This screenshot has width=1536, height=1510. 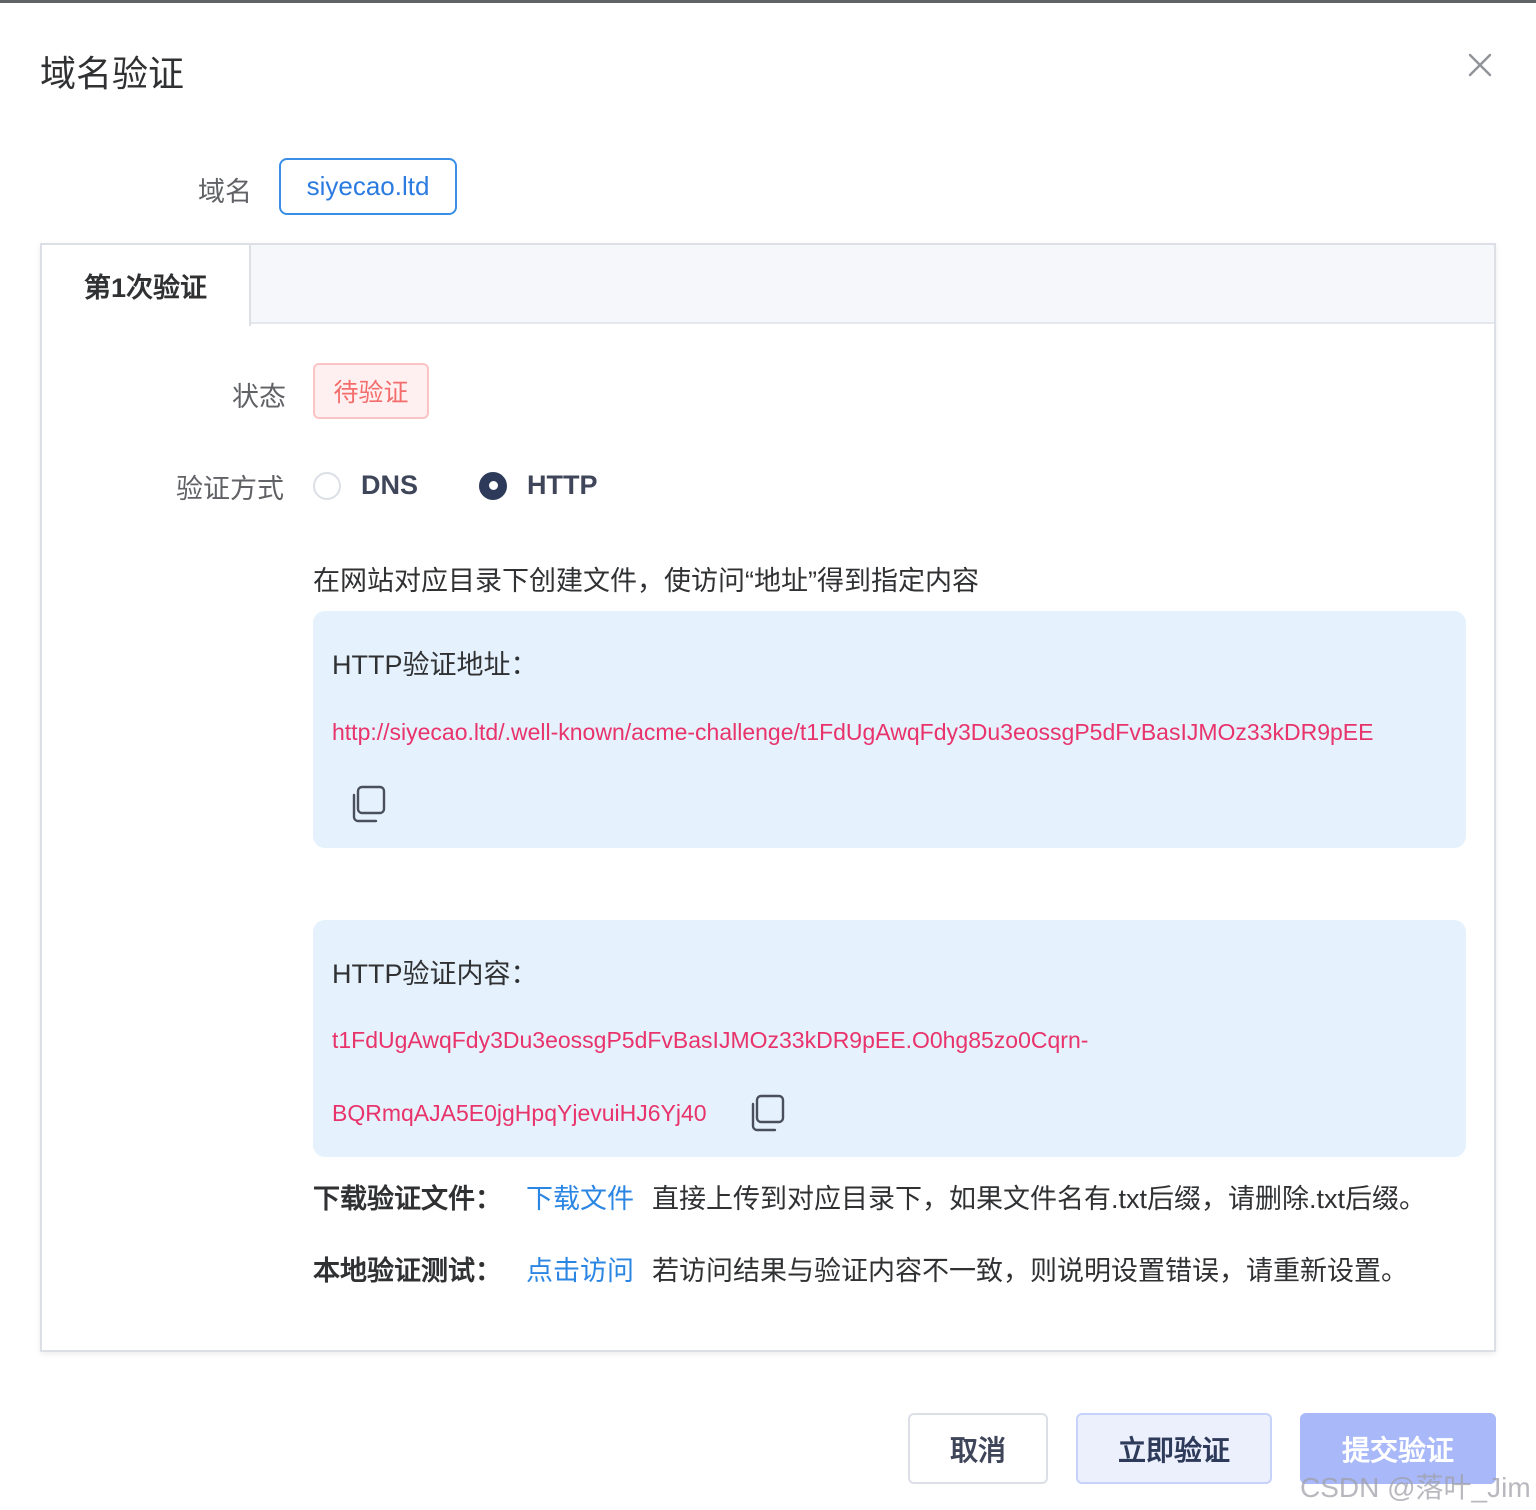 What do you see at coordinates (1480, 65) in the screenshot?
I see `close-icon` at bounding box center [1480, 65].